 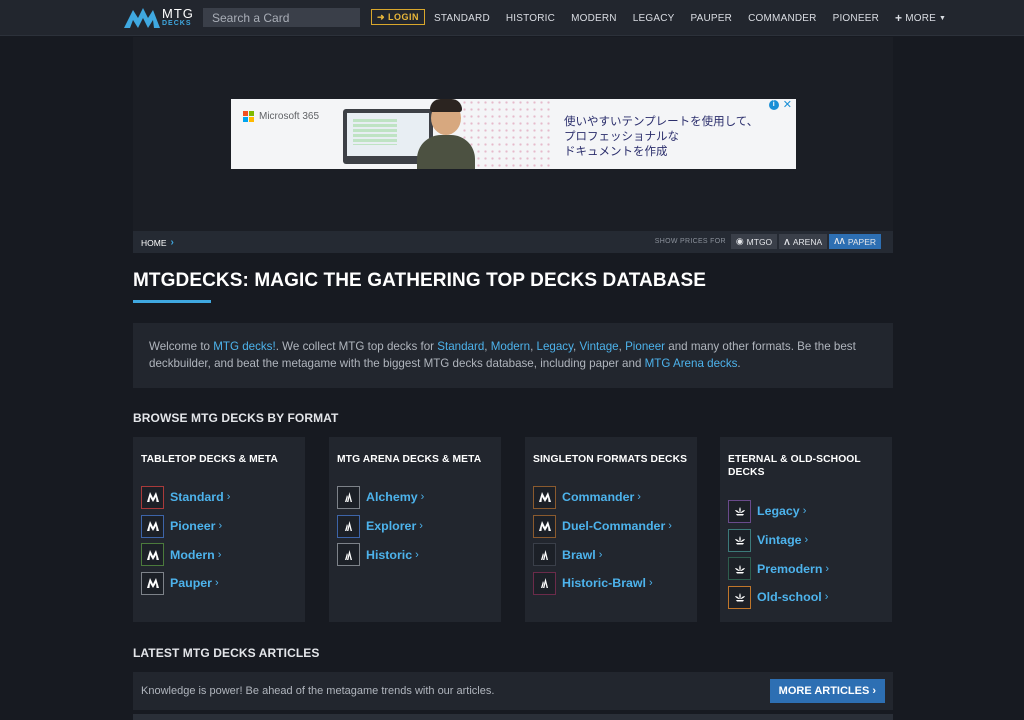 I want to click on logo-text-decks: DECKS, so click(x=177, y=23).